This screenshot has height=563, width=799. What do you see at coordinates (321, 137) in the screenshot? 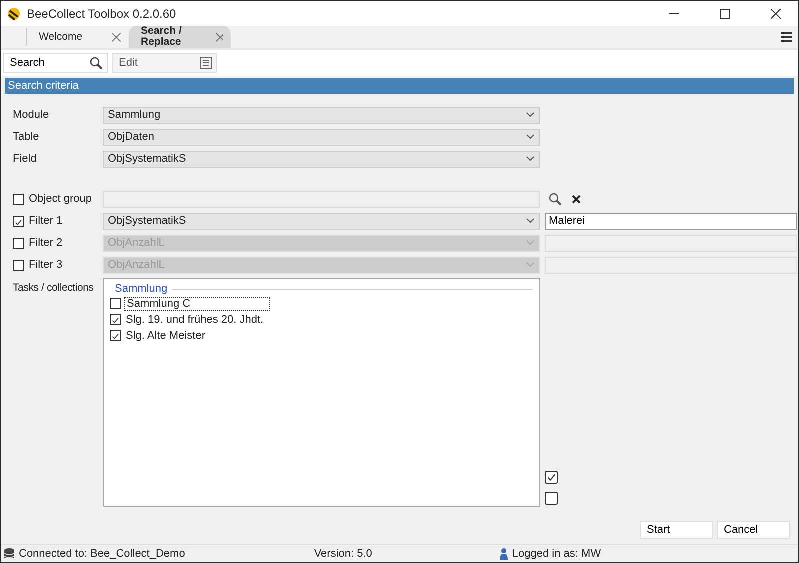
I see `dropdown: ObjDaten` at bounding box center [321, 137].